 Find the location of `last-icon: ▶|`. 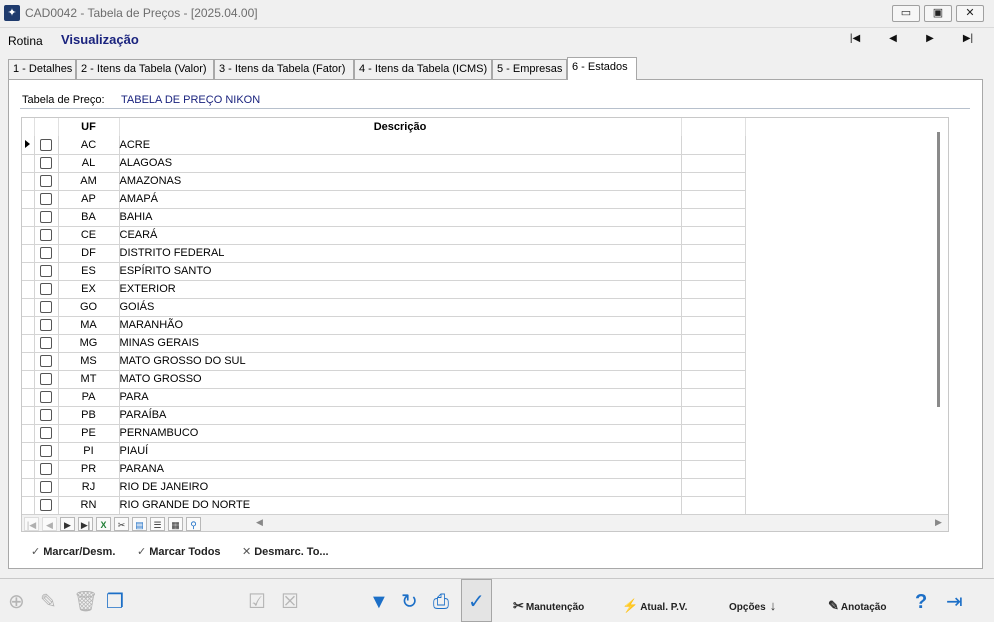

last-icon: ▶| is located at coordinates (85, 524).